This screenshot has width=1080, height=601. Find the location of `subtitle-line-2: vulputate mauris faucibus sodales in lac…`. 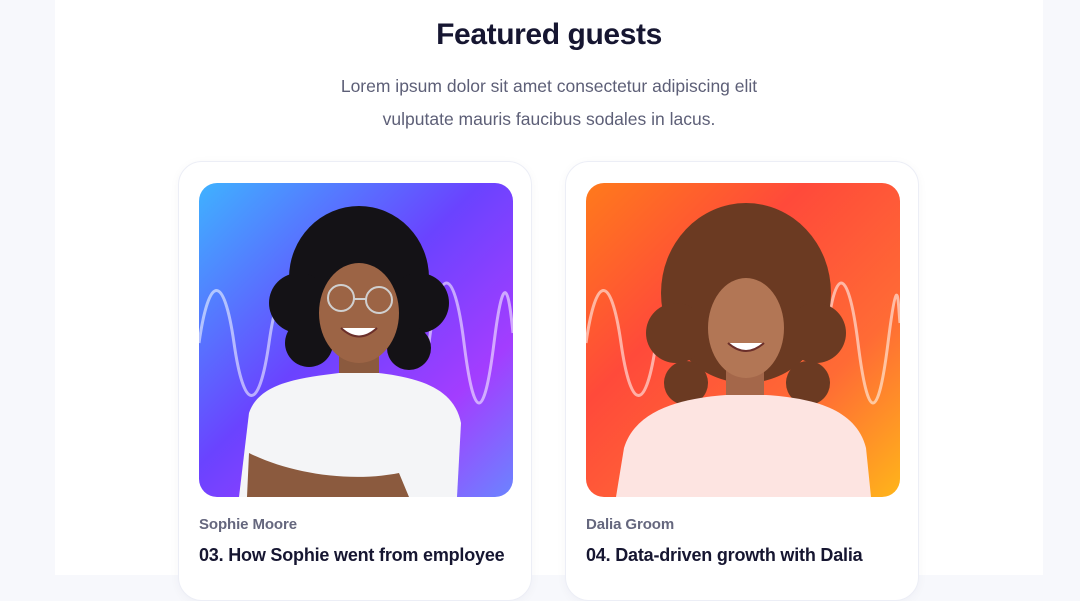

subtitle-line-2: vulputate mauris faucibus sodales in lac… is located at coordinates (549, 119).